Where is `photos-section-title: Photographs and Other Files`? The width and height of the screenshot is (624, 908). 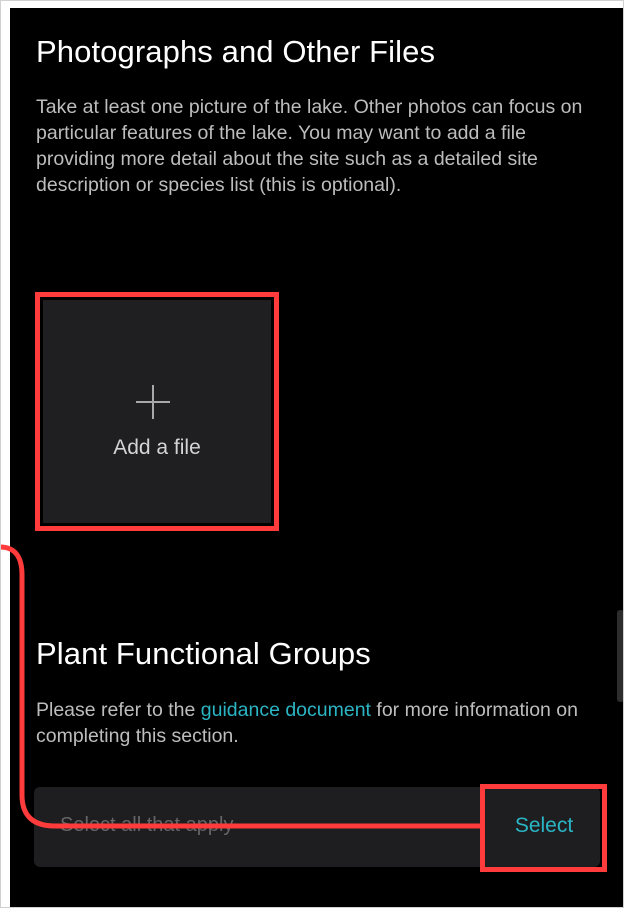
photos-section-title: Photographs and Other Files is located at coordinates (236, 51).